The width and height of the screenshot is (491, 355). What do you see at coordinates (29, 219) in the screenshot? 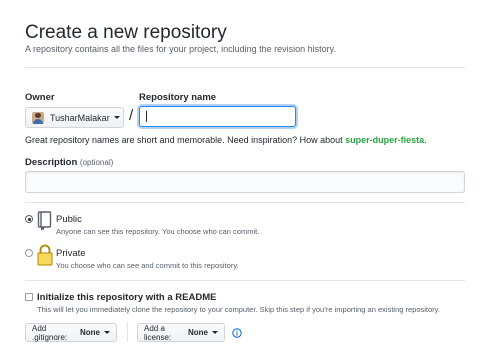
I see `public-radio` at bounding box center [29, 219].